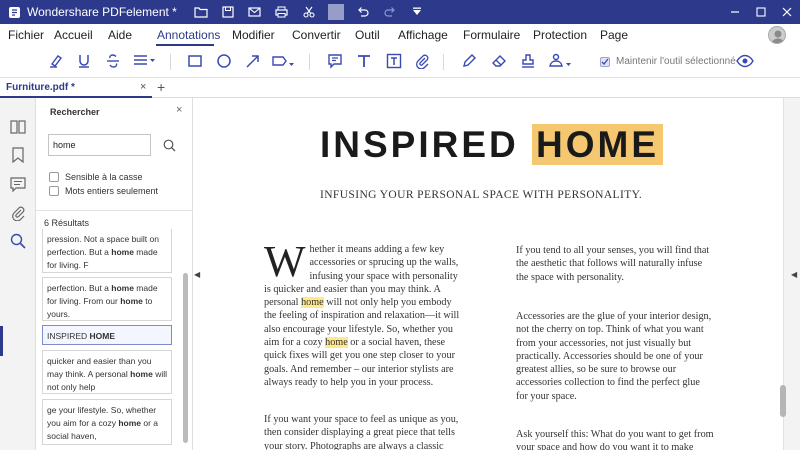 This screenshot has height=450, width=800. What do you see at coordinates (255, 12) in the screenshot?
I see `mail-icon` at bounding box center [255, 12].